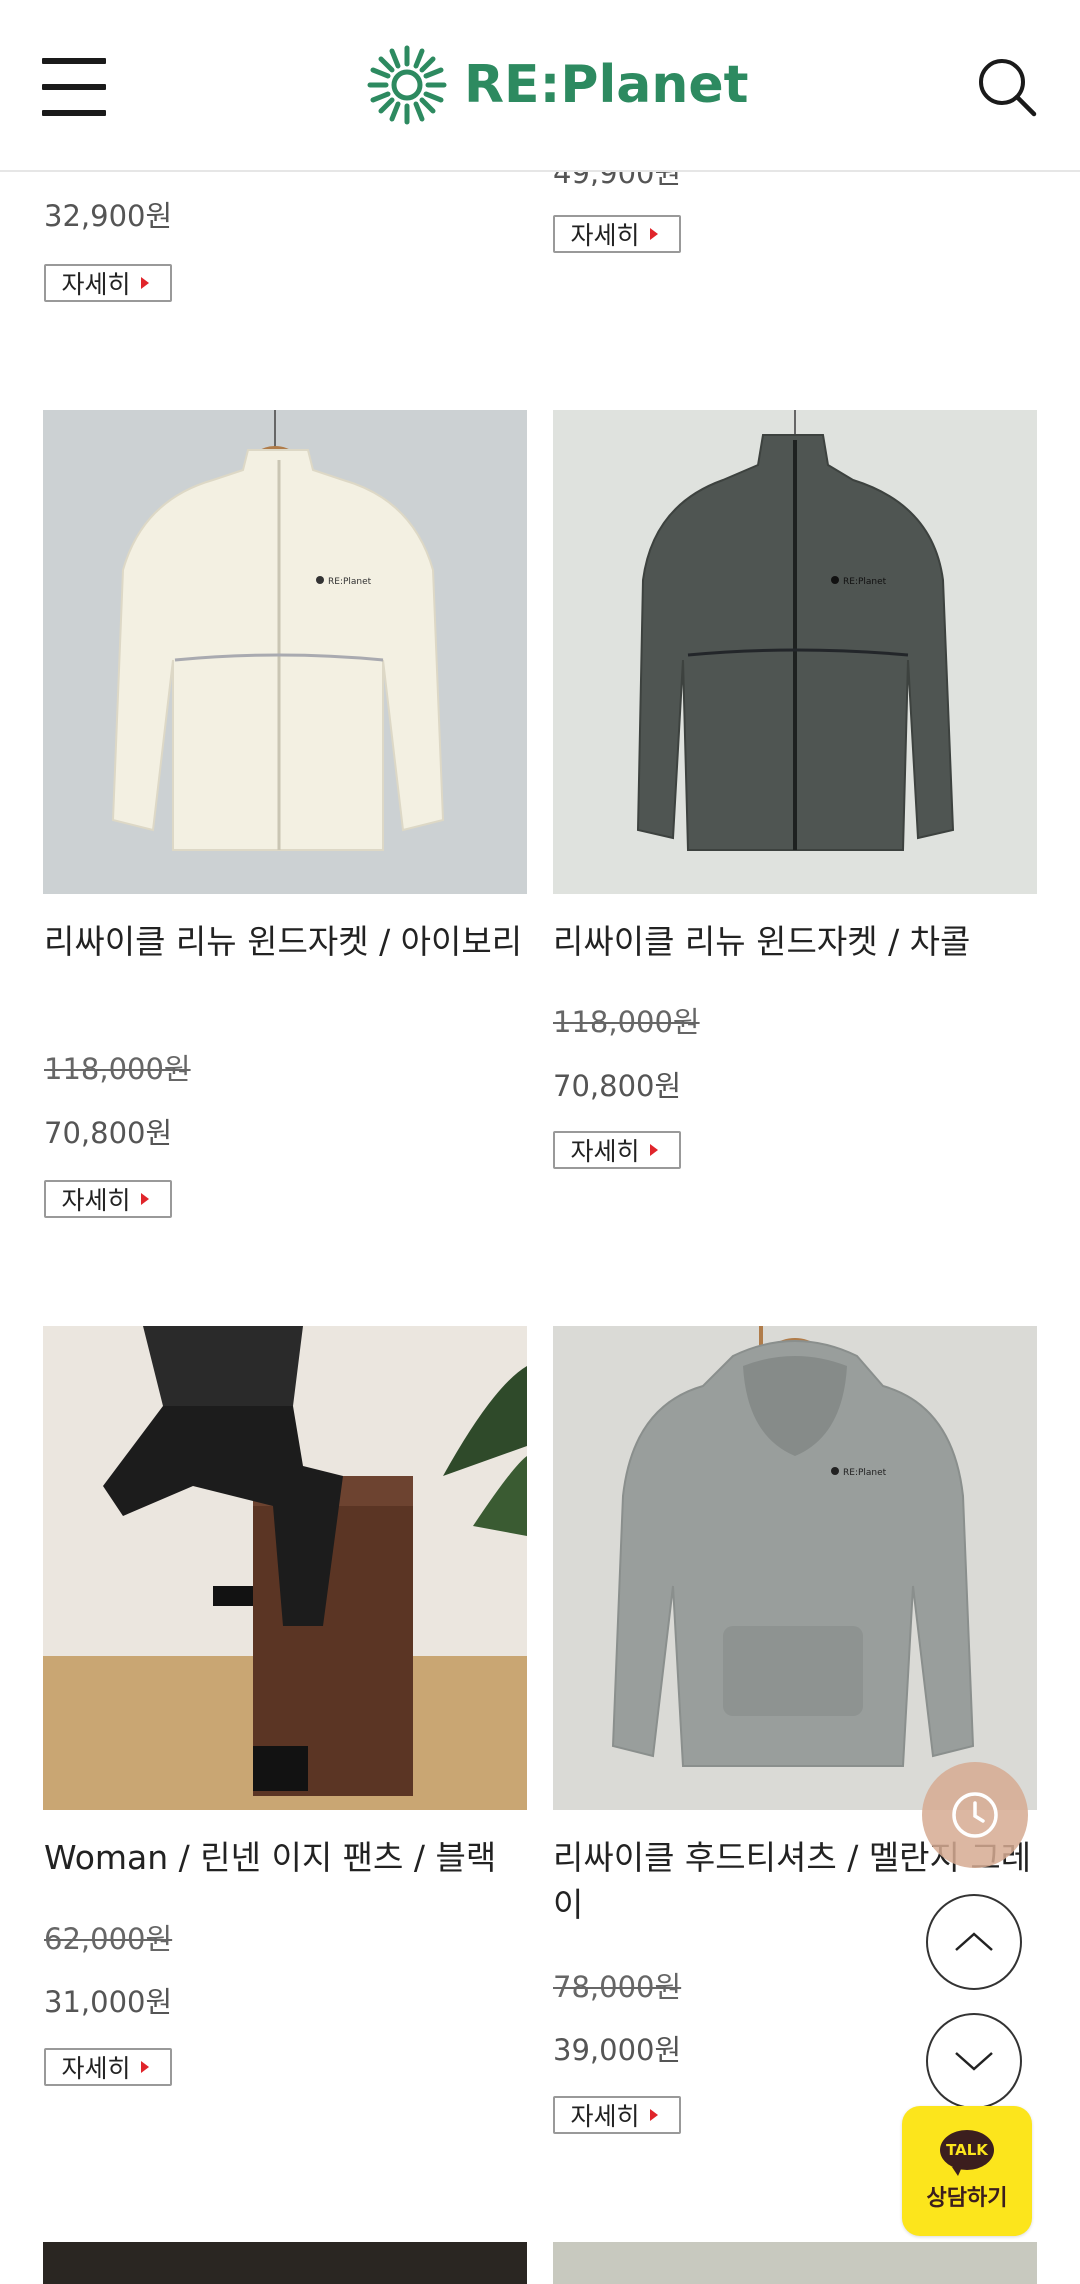 The image size is (1080, 2284). I want to click on recent-view-button, so click(975, 1815).